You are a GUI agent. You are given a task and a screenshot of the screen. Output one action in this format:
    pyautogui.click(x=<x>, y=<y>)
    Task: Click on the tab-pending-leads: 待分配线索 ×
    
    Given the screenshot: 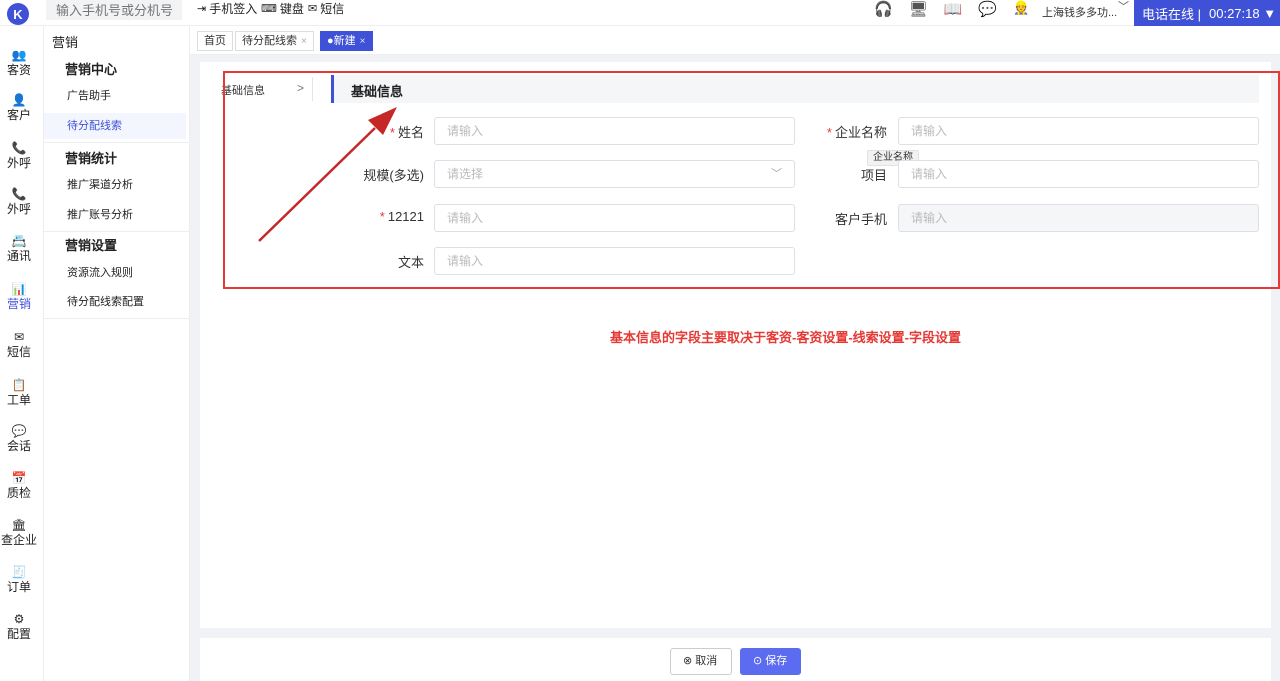 What is the action you would take?
    pyautogui.click(x=274, y=41)
    